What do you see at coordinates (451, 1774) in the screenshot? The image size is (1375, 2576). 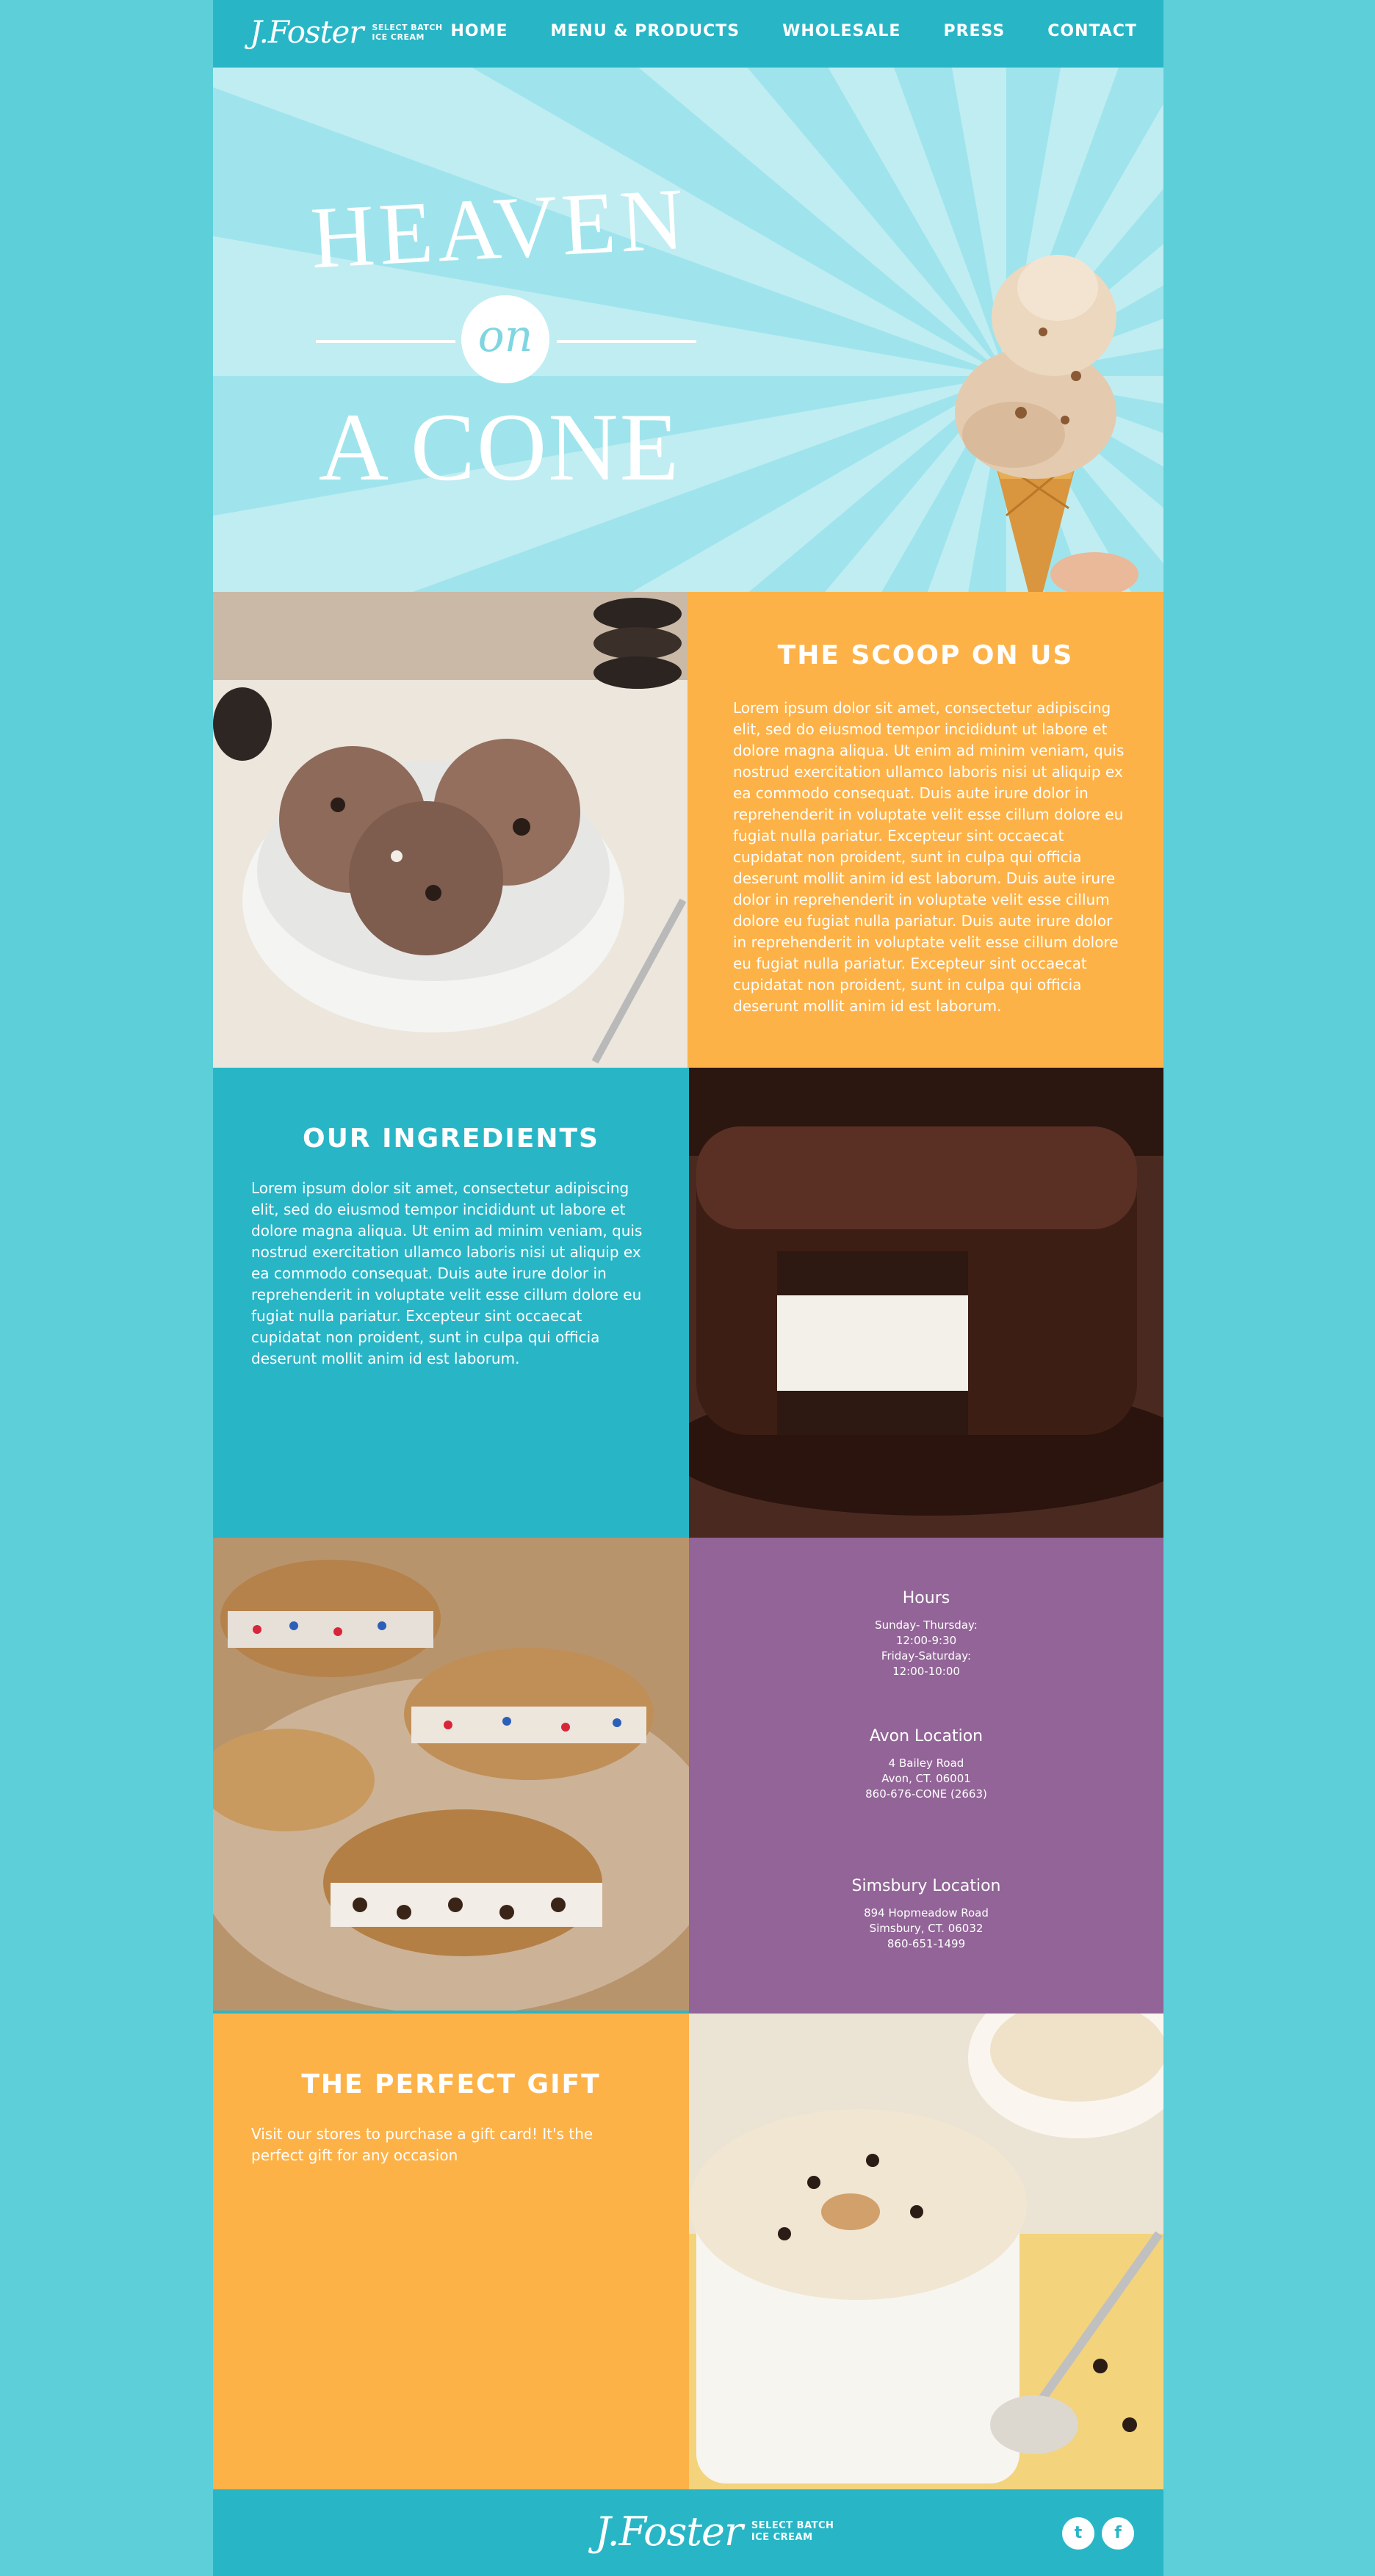 I see `ice-cream-cookie-sandwiches-image` at bounding box center [451, 1774].